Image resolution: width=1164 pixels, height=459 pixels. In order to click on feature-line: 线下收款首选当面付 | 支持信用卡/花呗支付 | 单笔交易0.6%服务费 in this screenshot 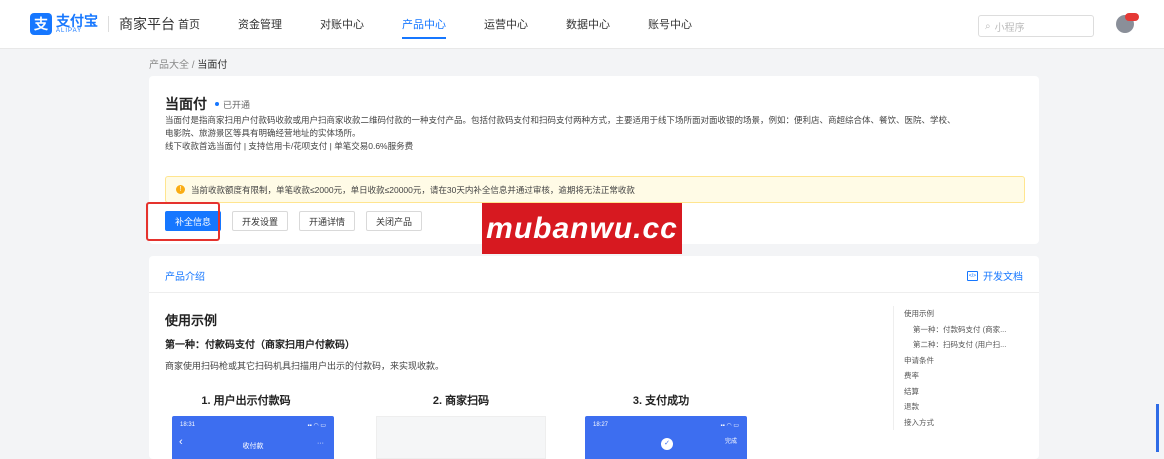, I will do `click(289, 146)`.